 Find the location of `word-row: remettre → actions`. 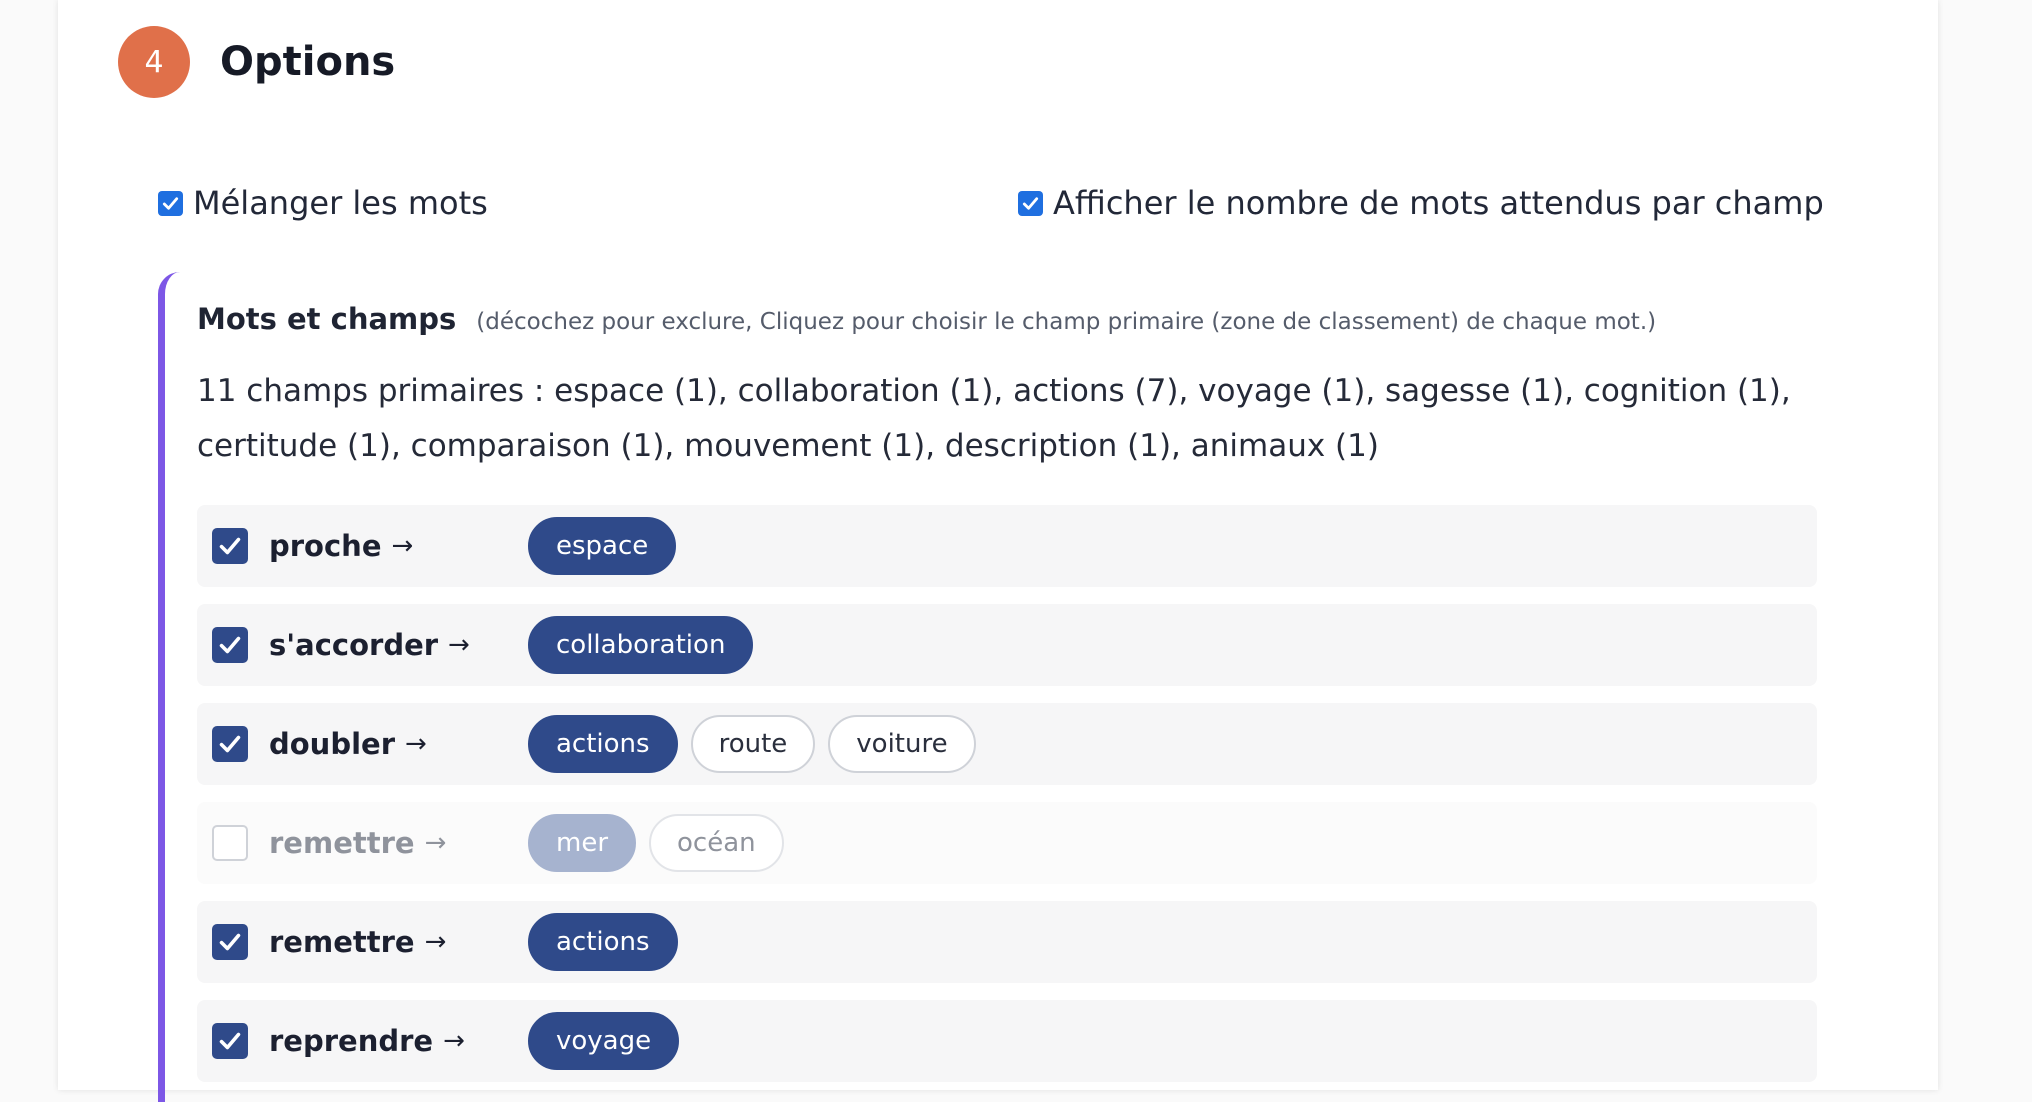

word-row: remettre → actions is located at coordinates (1007, 942).